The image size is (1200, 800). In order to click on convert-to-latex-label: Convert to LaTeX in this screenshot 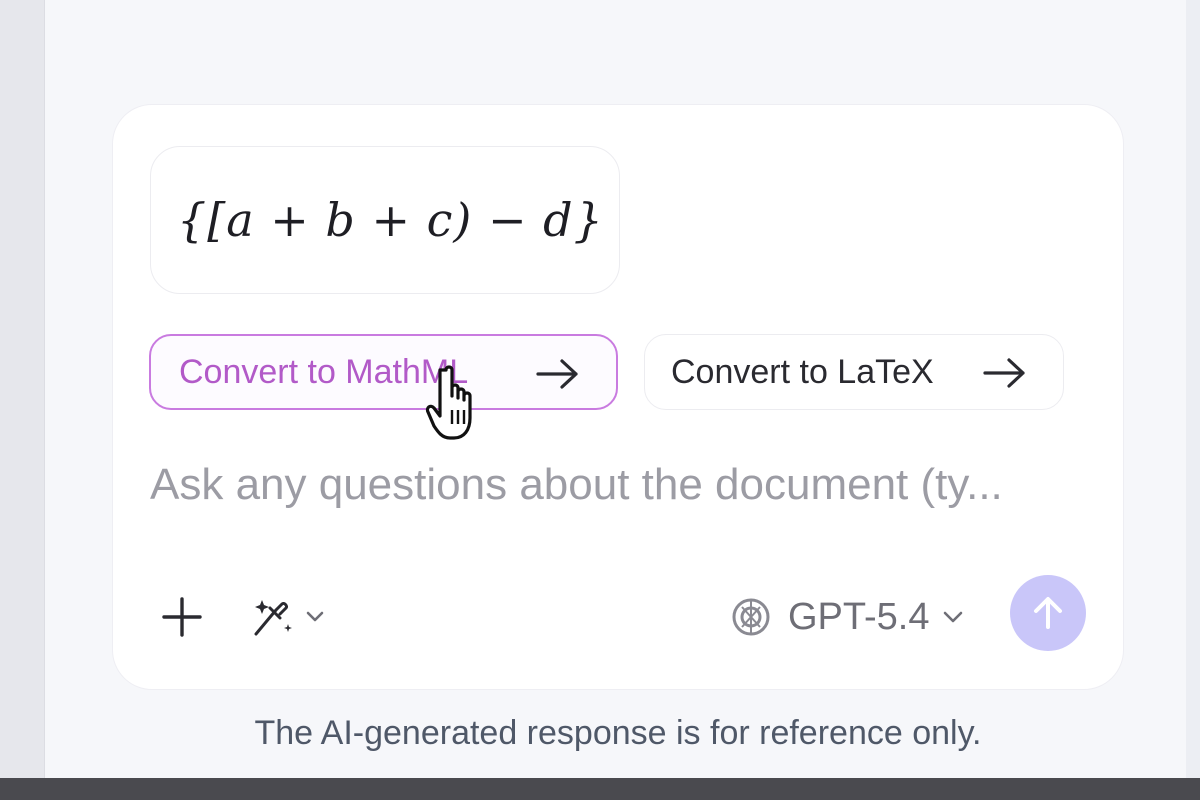, I will do `click(802, 371)`.